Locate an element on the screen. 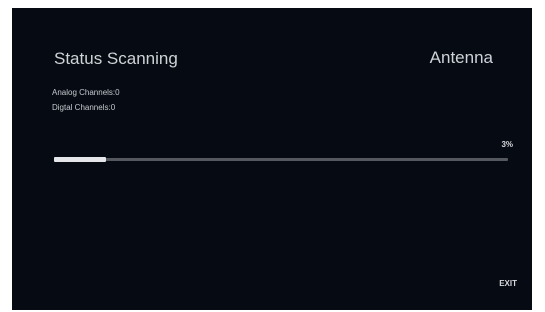 The height and width of the screenshot is (312, 545). digital-channels-count: Digtal Channels:0 is located at coordinates (84, 107).